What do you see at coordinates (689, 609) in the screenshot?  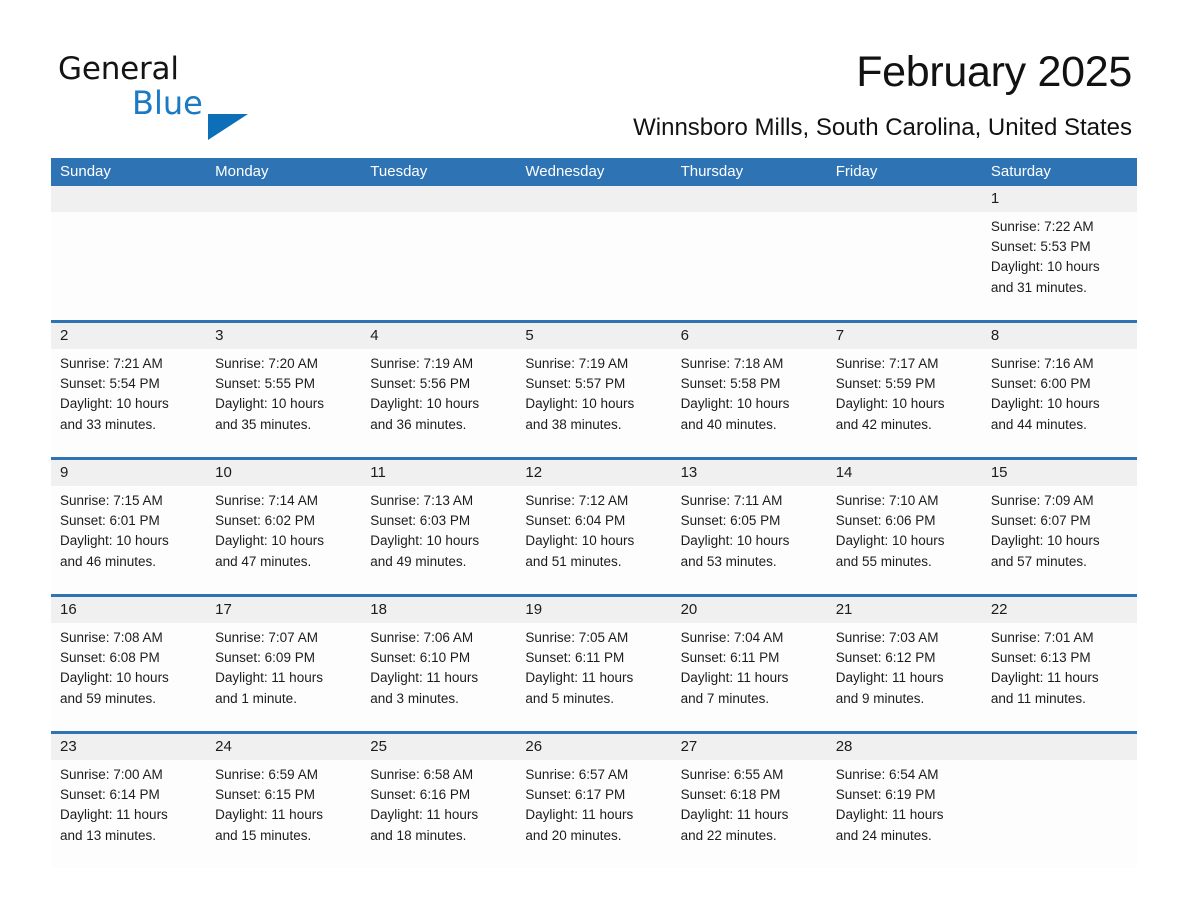 I see `day-number: 20` at bounding box center [689, 609].